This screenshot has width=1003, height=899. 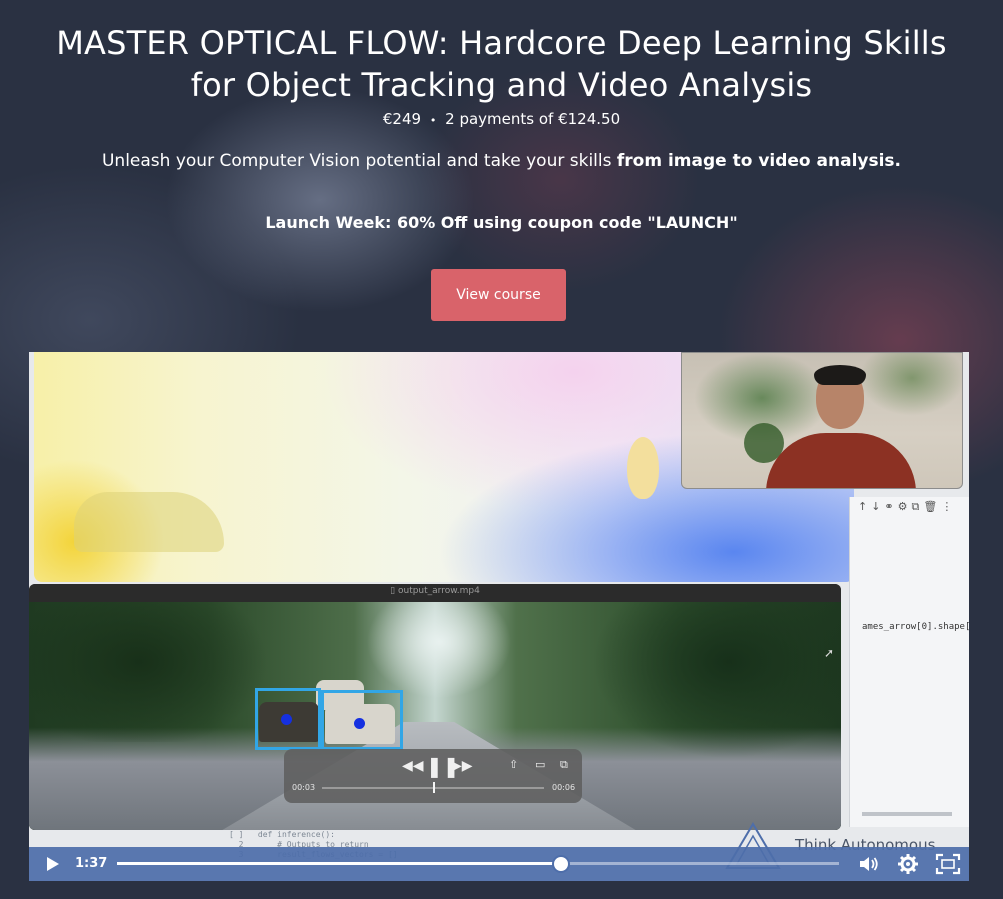 What do you see at coordinates (394, 591) in the screenshot?
I see `file-icon: ▯` at bounding box center [394, 591].